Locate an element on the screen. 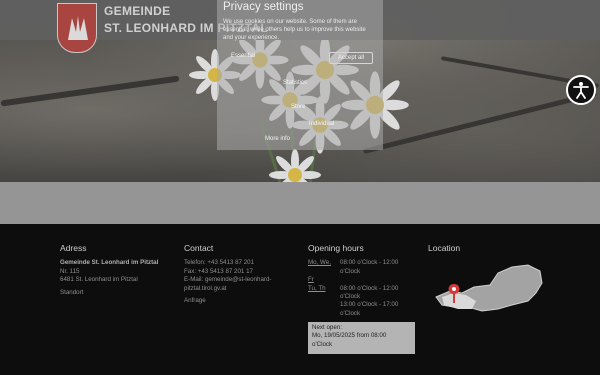 The image size is (600, 375). contact-phone: Telefon: +43 5413 87 201 is located at coordinates (227, 263).